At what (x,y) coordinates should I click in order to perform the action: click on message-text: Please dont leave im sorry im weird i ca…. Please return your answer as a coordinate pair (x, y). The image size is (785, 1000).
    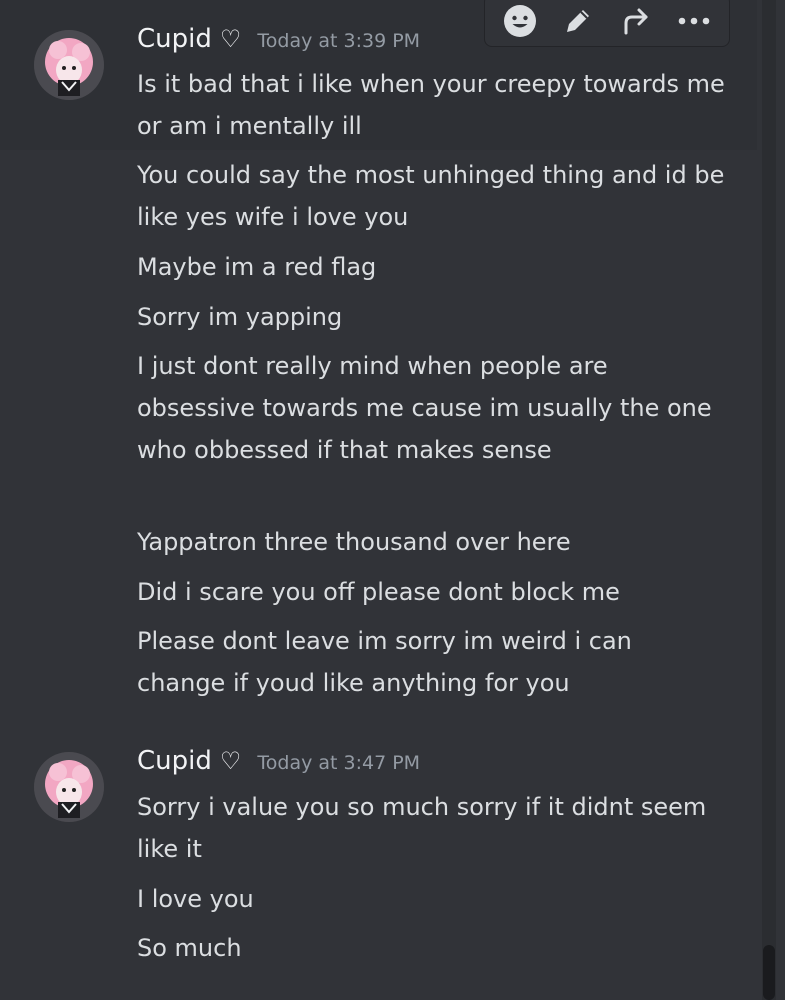
    Looking at the image, I should click on (384, 662).